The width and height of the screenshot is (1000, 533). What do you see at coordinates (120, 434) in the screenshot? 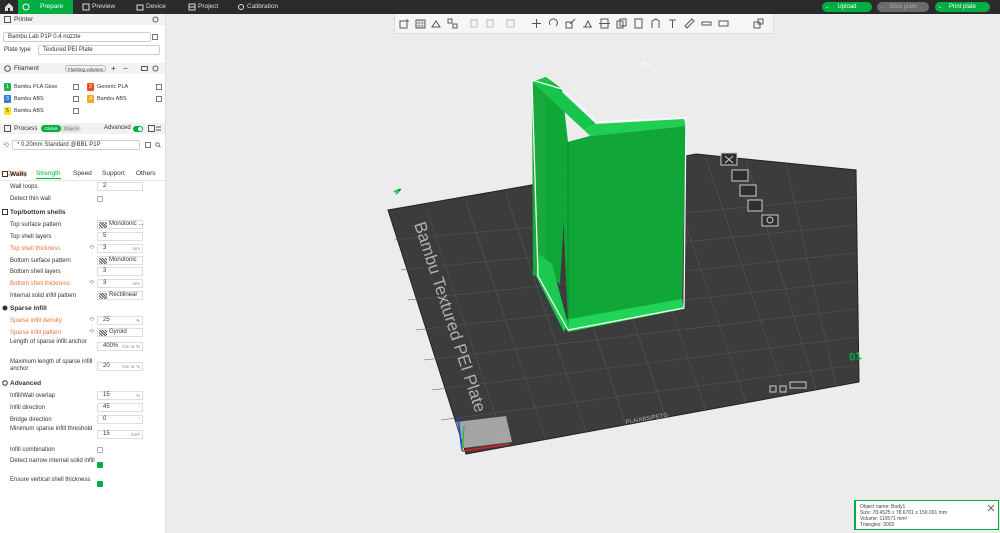
I see `min-sparse-threshold-input: 15 mm²` at bounding box center [120, 434].